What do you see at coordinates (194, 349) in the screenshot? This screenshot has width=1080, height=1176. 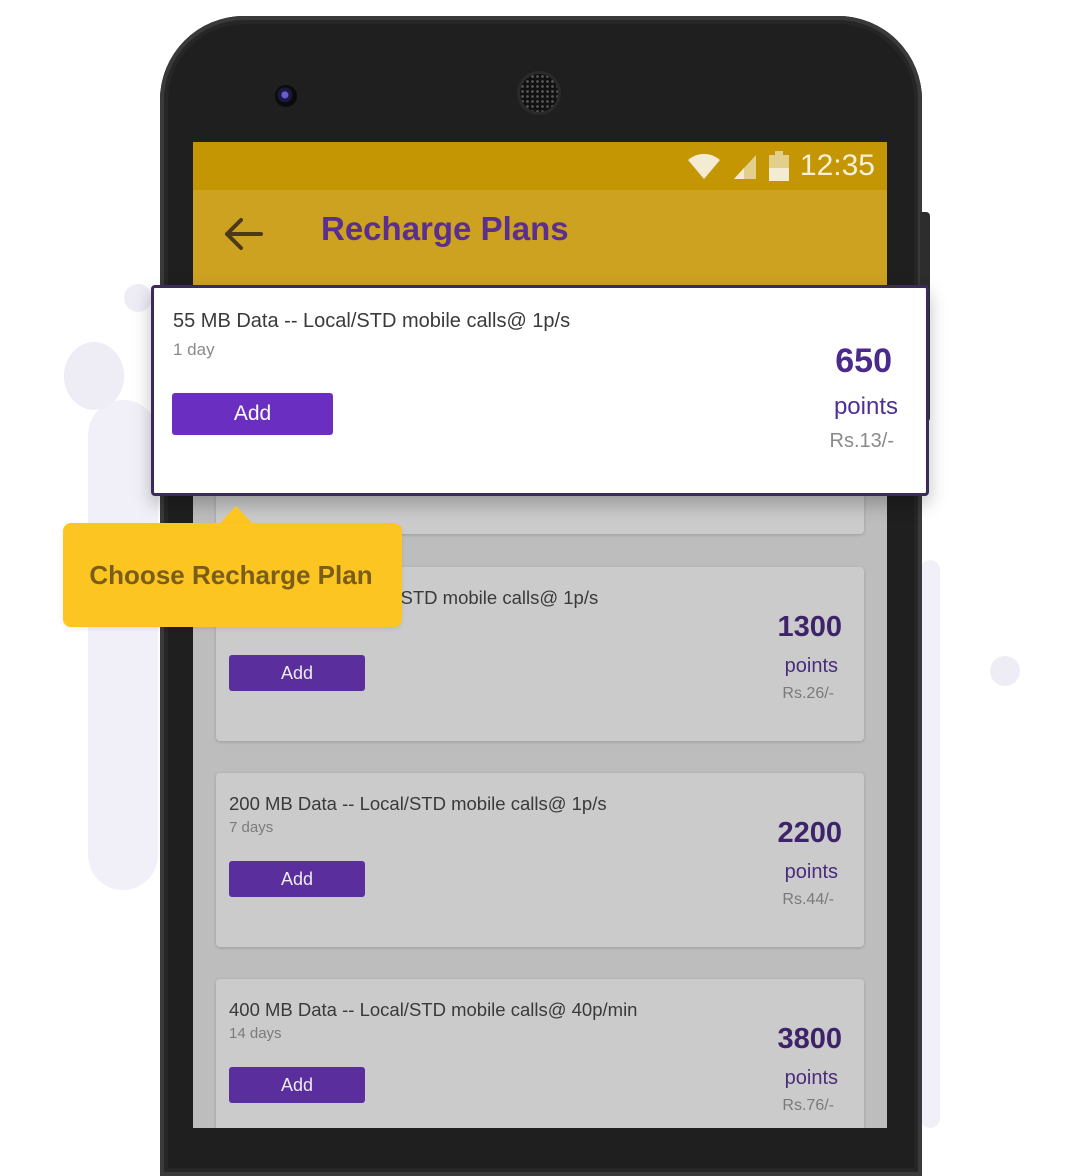 I see `plan-validity: 1 day` at bounding box center [194, 349].